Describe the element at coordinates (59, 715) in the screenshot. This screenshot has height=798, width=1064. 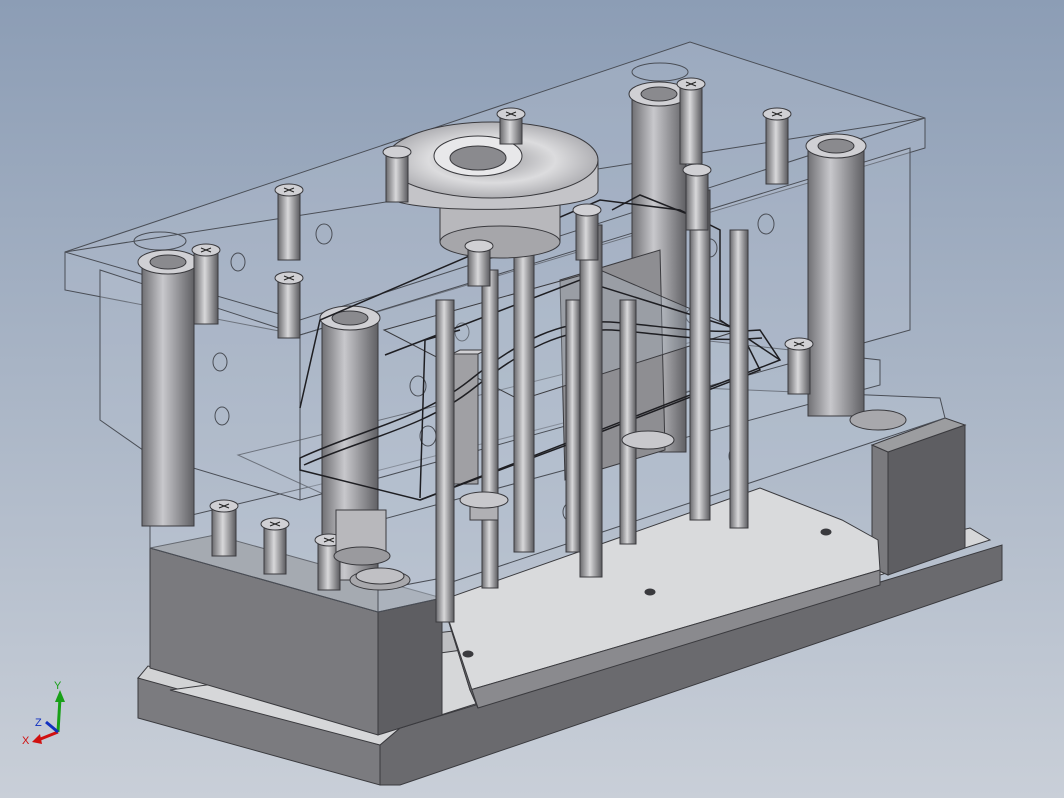
I see `y-axis-line` at that location.